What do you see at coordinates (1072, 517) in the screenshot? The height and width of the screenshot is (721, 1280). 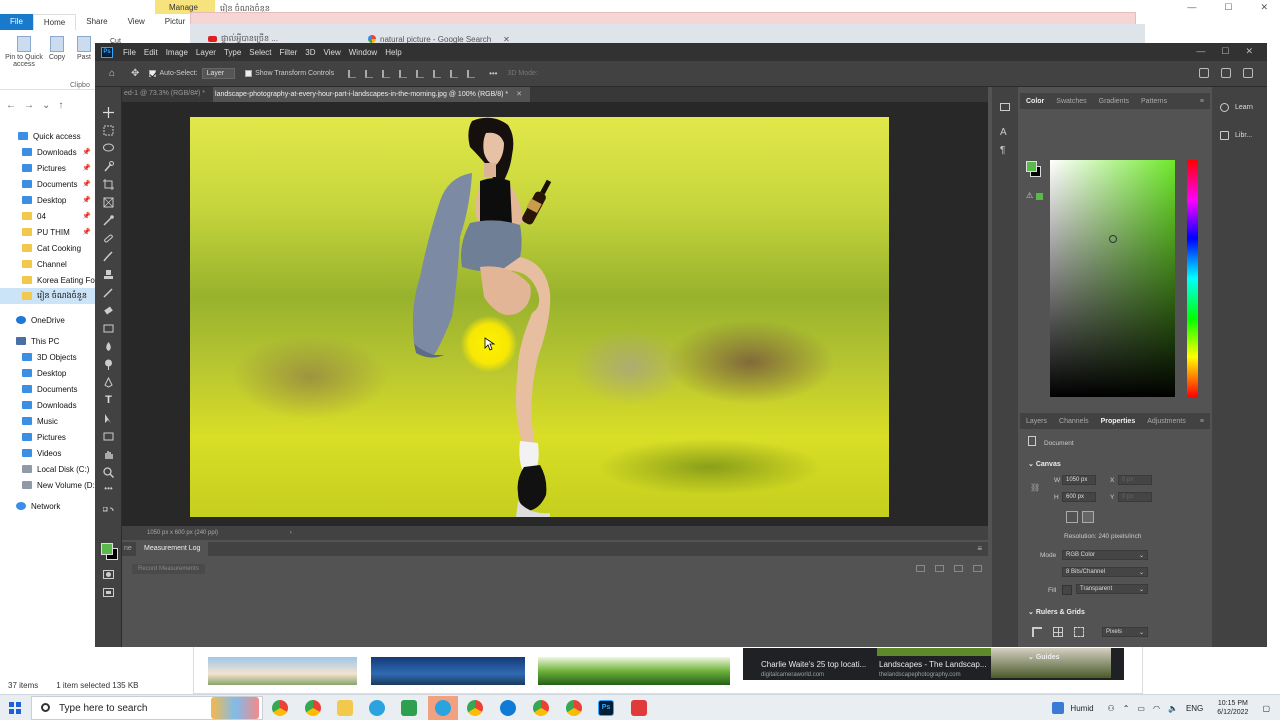 I see `portrait-orientation-icon` at bounding box center [1072, 517].